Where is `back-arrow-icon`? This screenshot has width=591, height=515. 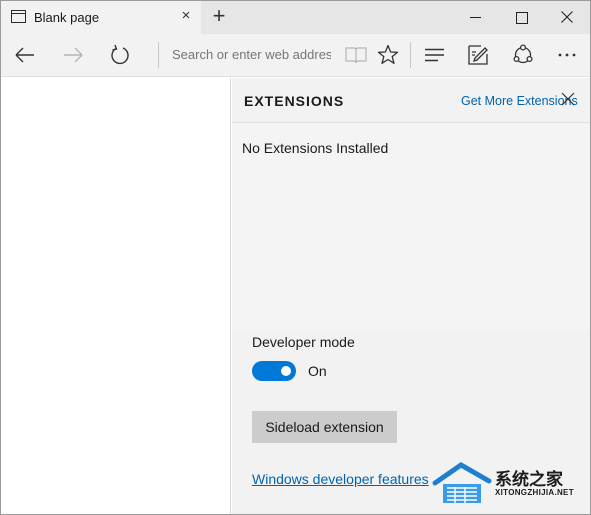
back-arrow-icon is located at coordinates (24, 55).